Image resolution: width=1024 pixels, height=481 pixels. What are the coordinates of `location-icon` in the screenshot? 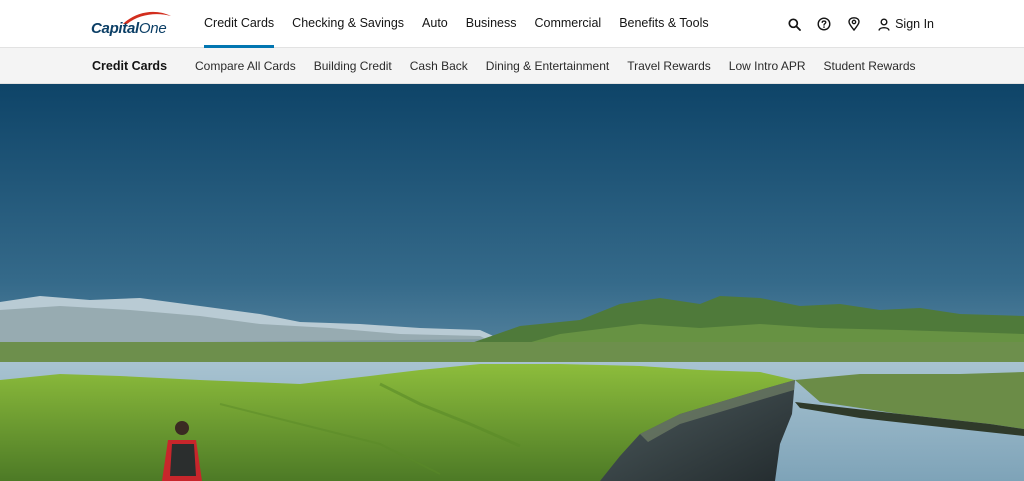 It's located at (854, 24).